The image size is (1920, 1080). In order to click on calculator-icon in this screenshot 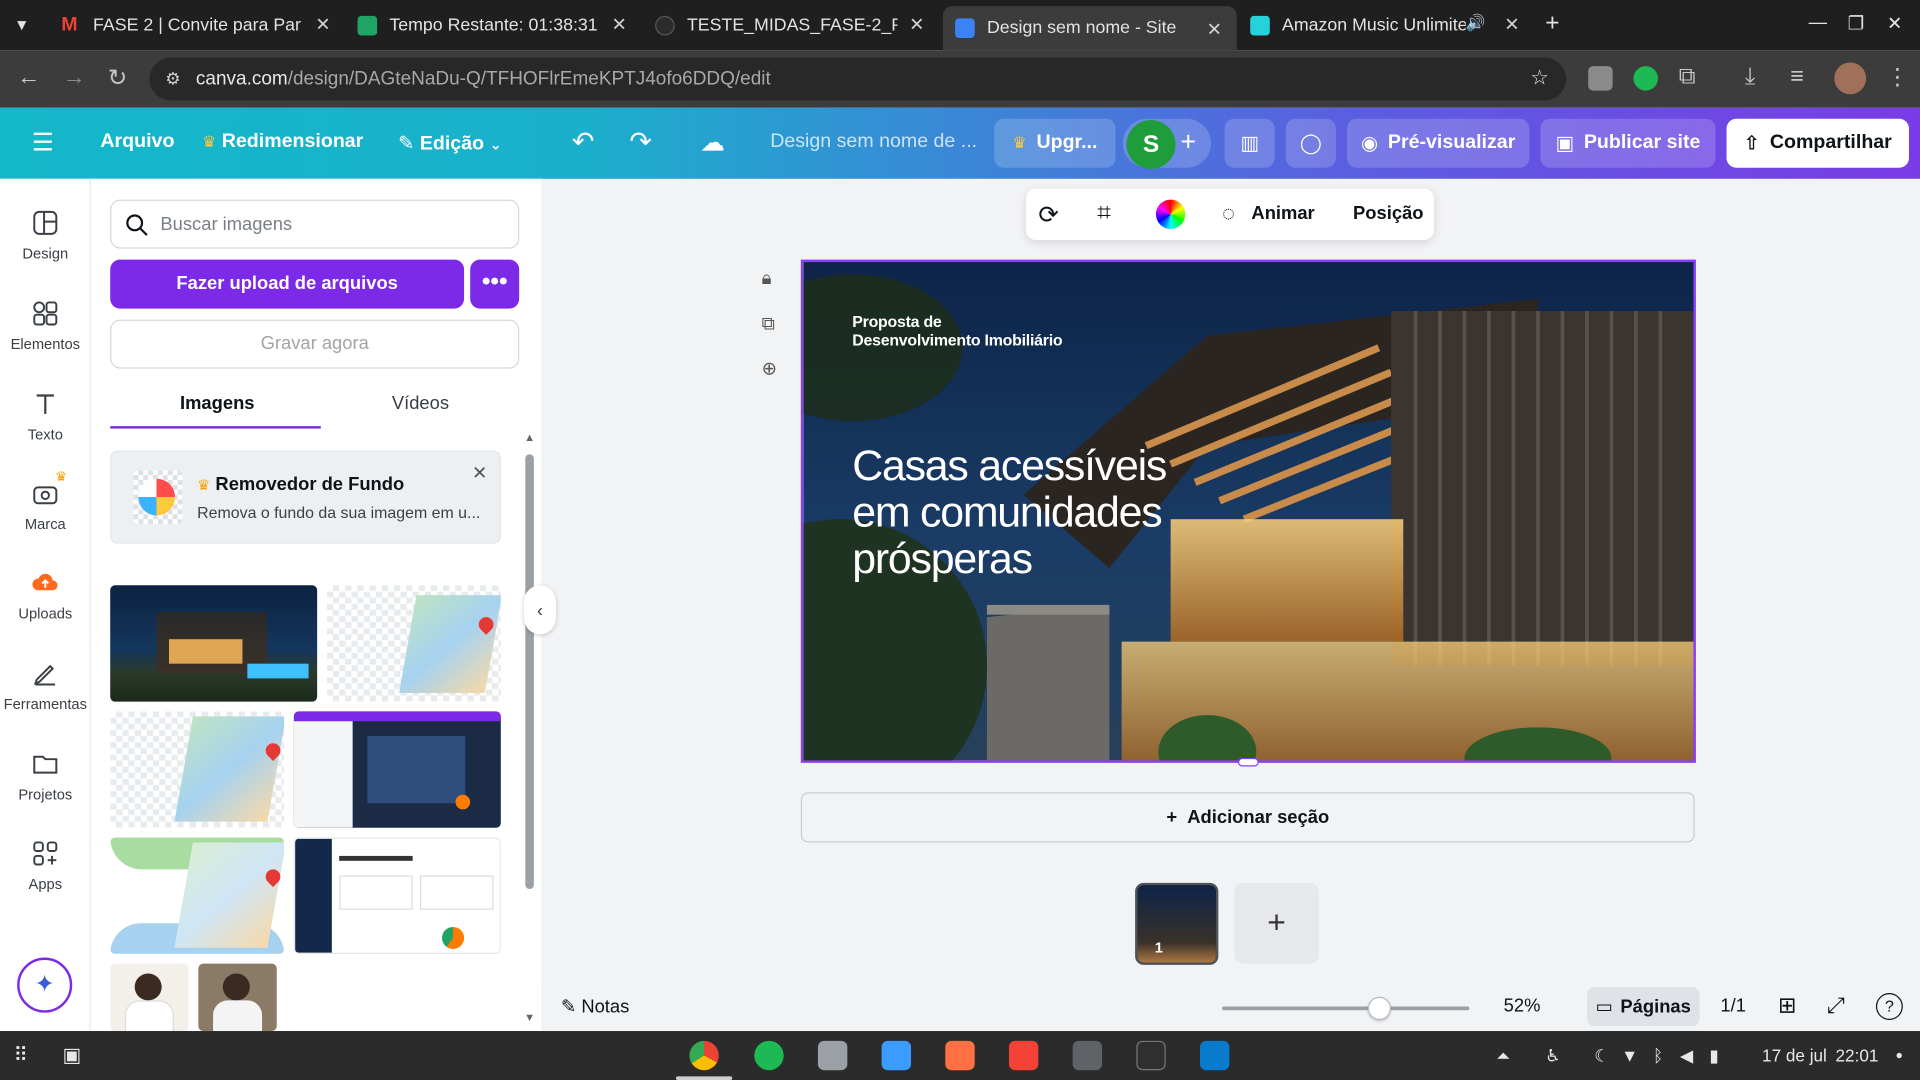, I will do `click(1087, 1055)`.